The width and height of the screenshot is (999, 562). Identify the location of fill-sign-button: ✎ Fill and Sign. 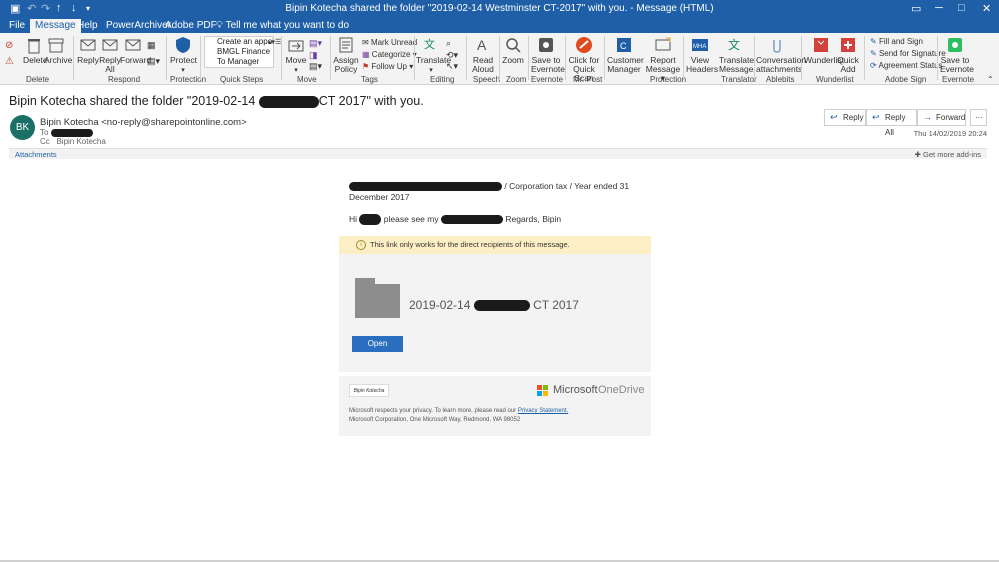
(896, 41).